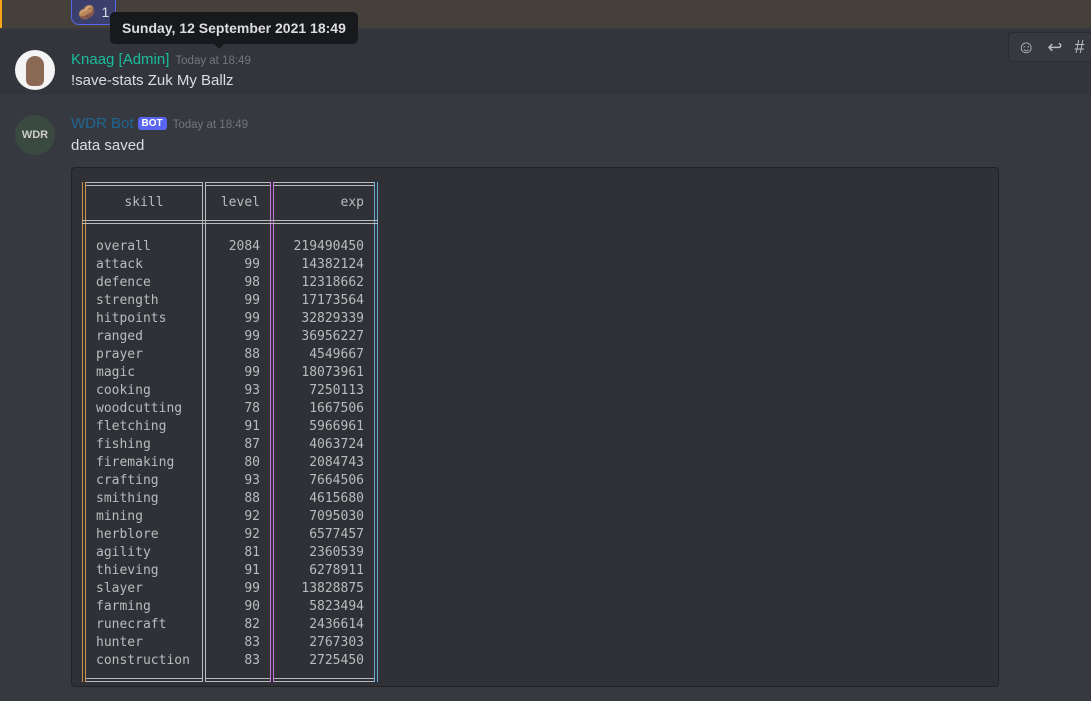 This screenshot has width=1091, height=701. What do you see at coordinates (35, 135) in the screenshot?
I see `avatar-wdr-bot: WDR` at bounding box center [35, 135].